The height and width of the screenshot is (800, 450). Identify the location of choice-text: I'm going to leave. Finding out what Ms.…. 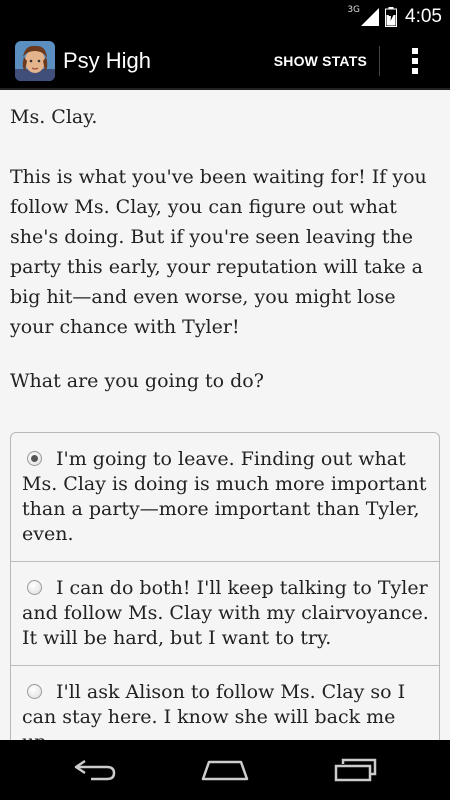
(224, 496).